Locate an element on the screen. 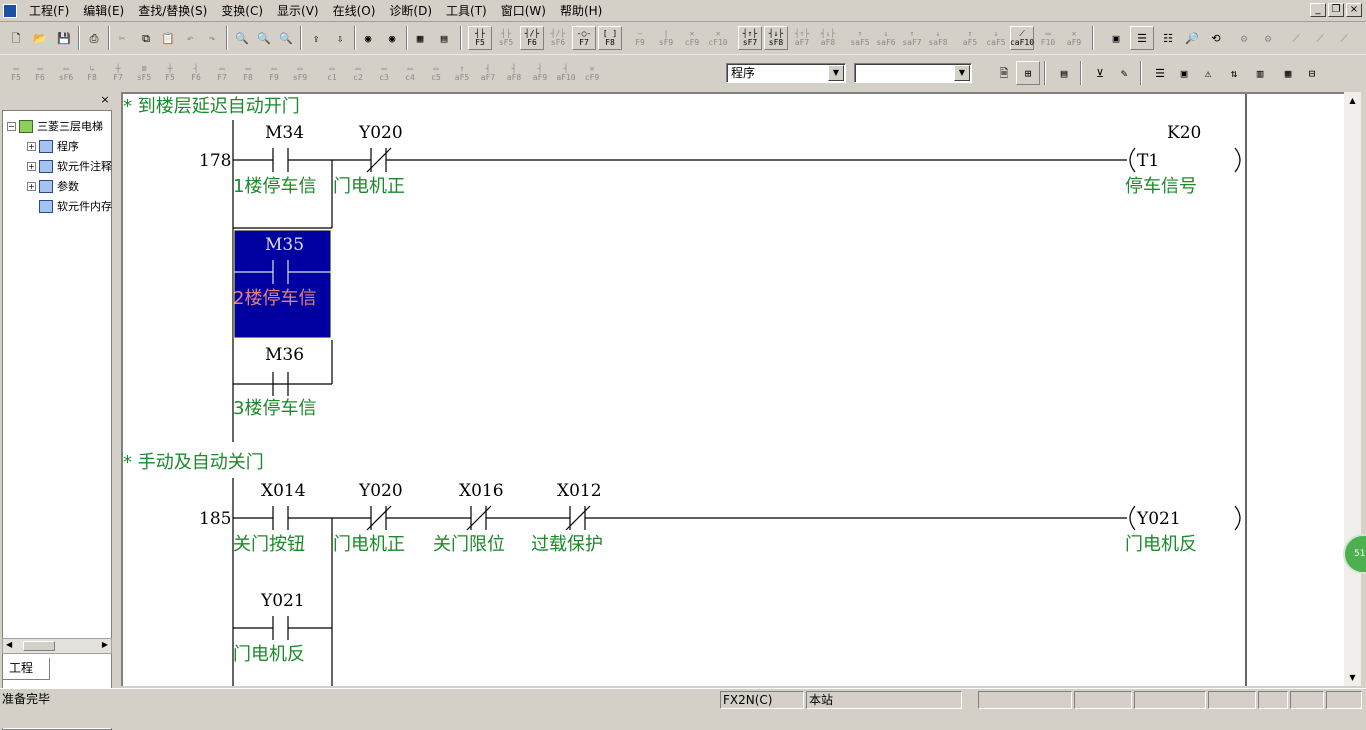  vline-button: | sF9 is located at coordinates (666, 38).